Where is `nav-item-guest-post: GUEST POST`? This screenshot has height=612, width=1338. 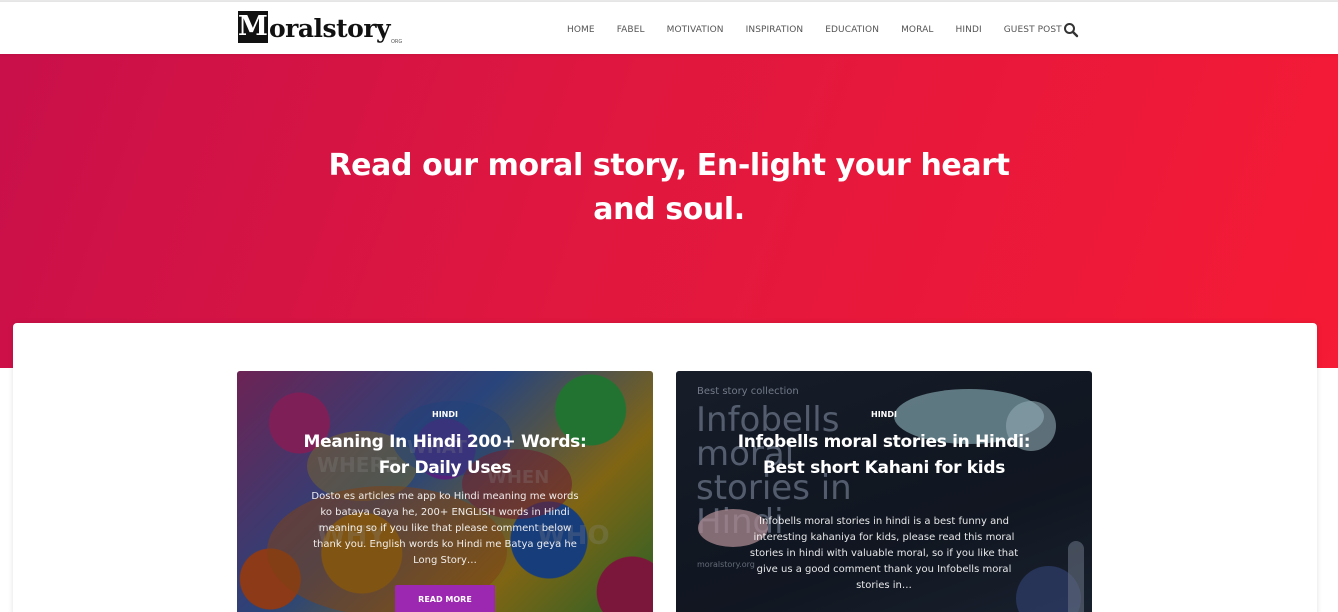
nav-item-guest-post: GUEST POST is located at coordinates (1033, 30).